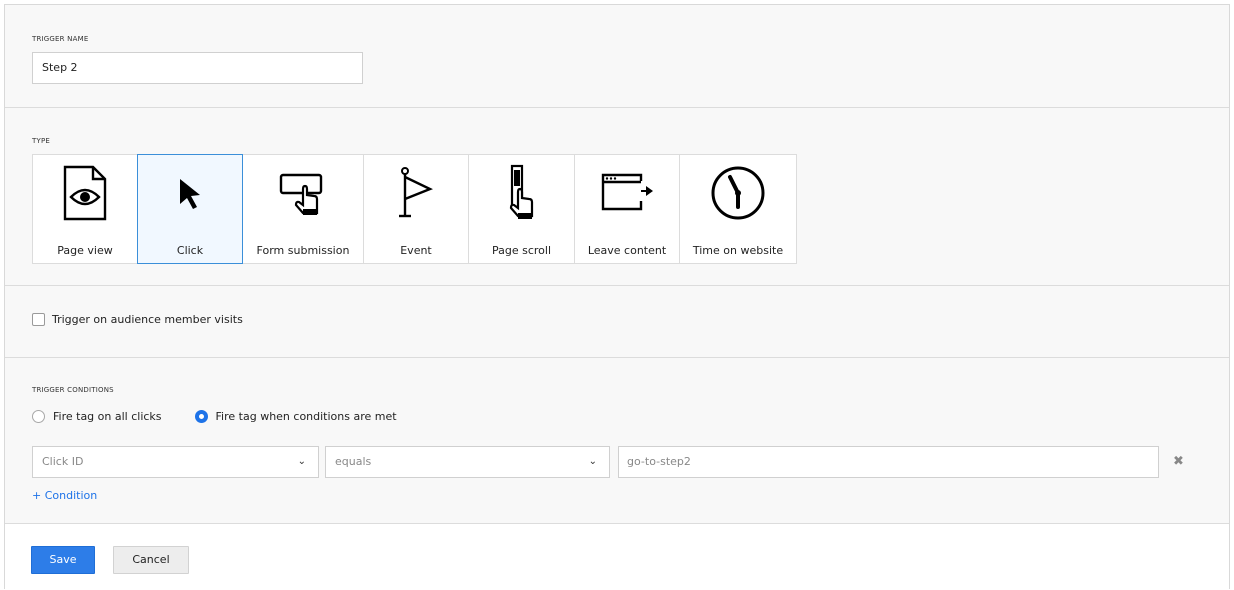 The image size is (1234, 590). I want to click on type-option-label: Click, so click(190, 250).